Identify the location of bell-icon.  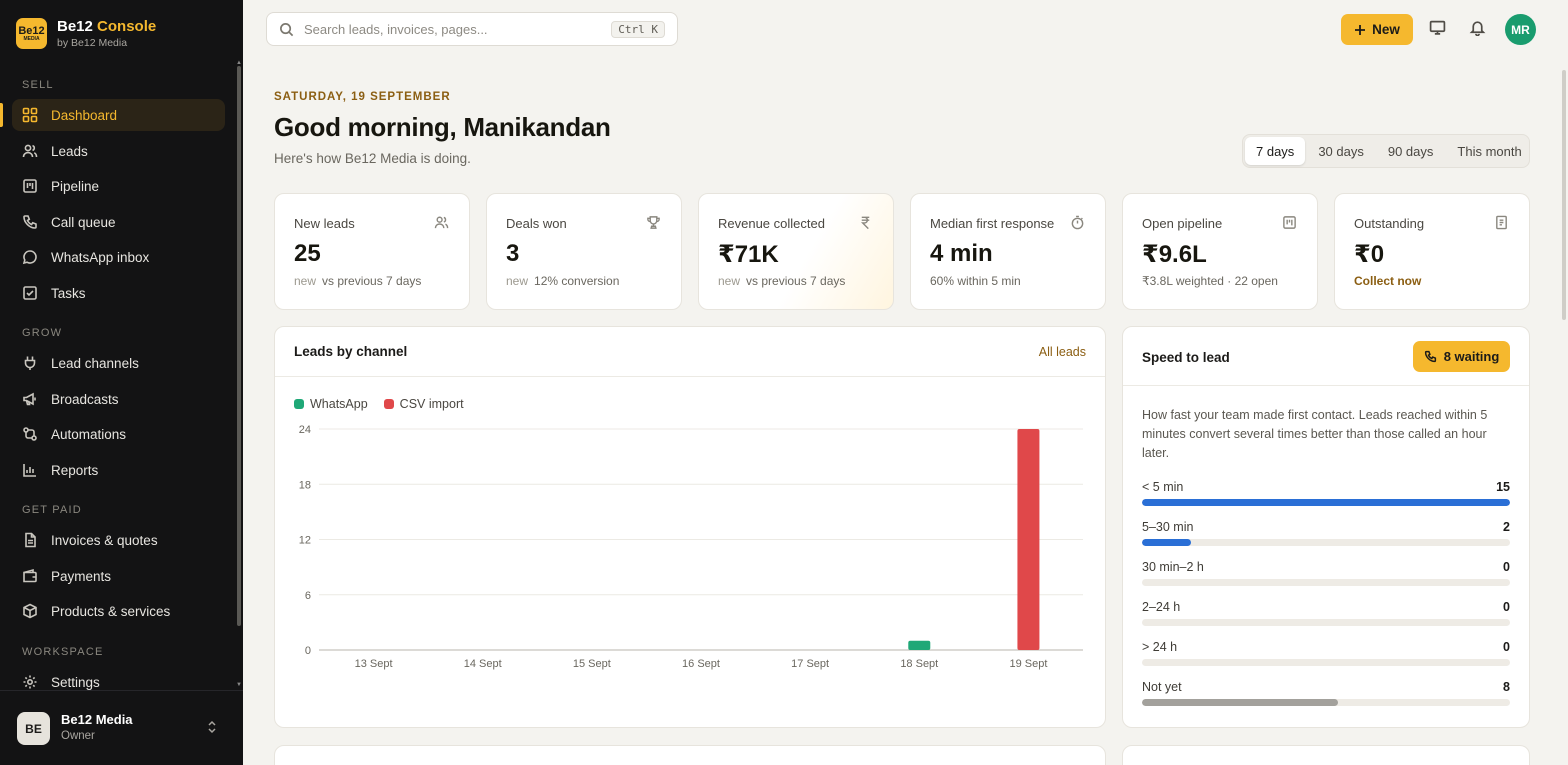
(1479, 29).